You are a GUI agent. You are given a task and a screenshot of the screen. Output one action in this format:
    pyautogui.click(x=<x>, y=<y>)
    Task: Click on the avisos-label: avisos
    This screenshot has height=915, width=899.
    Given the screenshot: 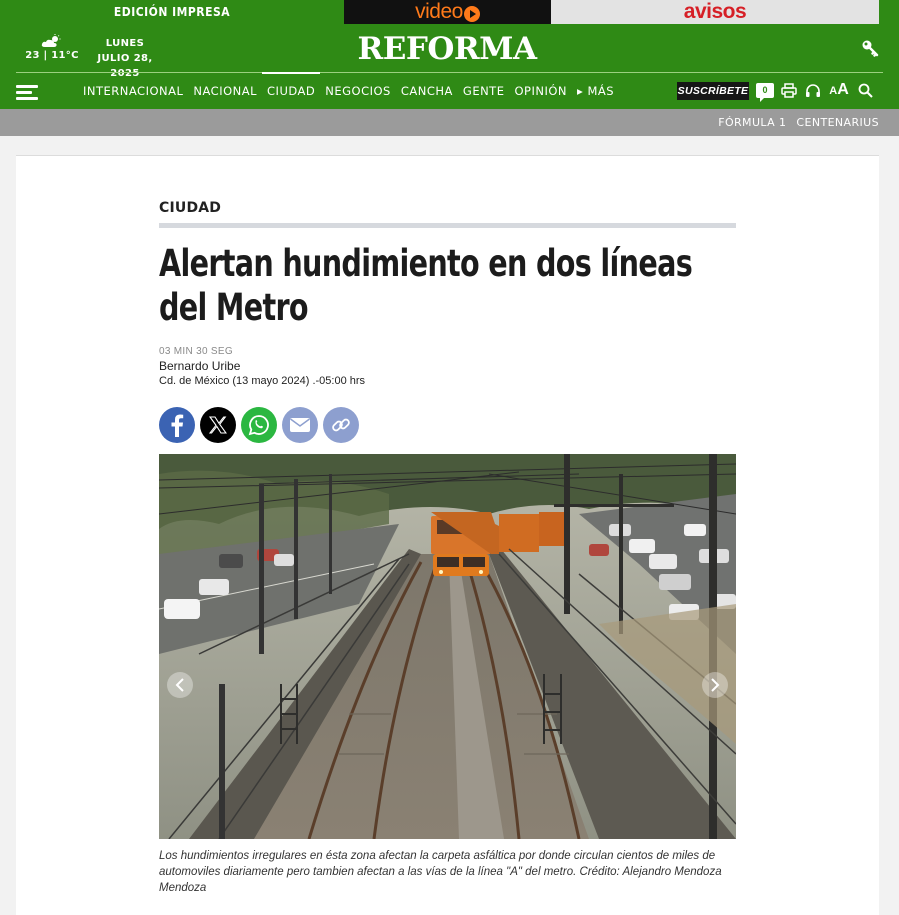 What is the action you would take?
    pyautogui.click(x=715, y=11)
    